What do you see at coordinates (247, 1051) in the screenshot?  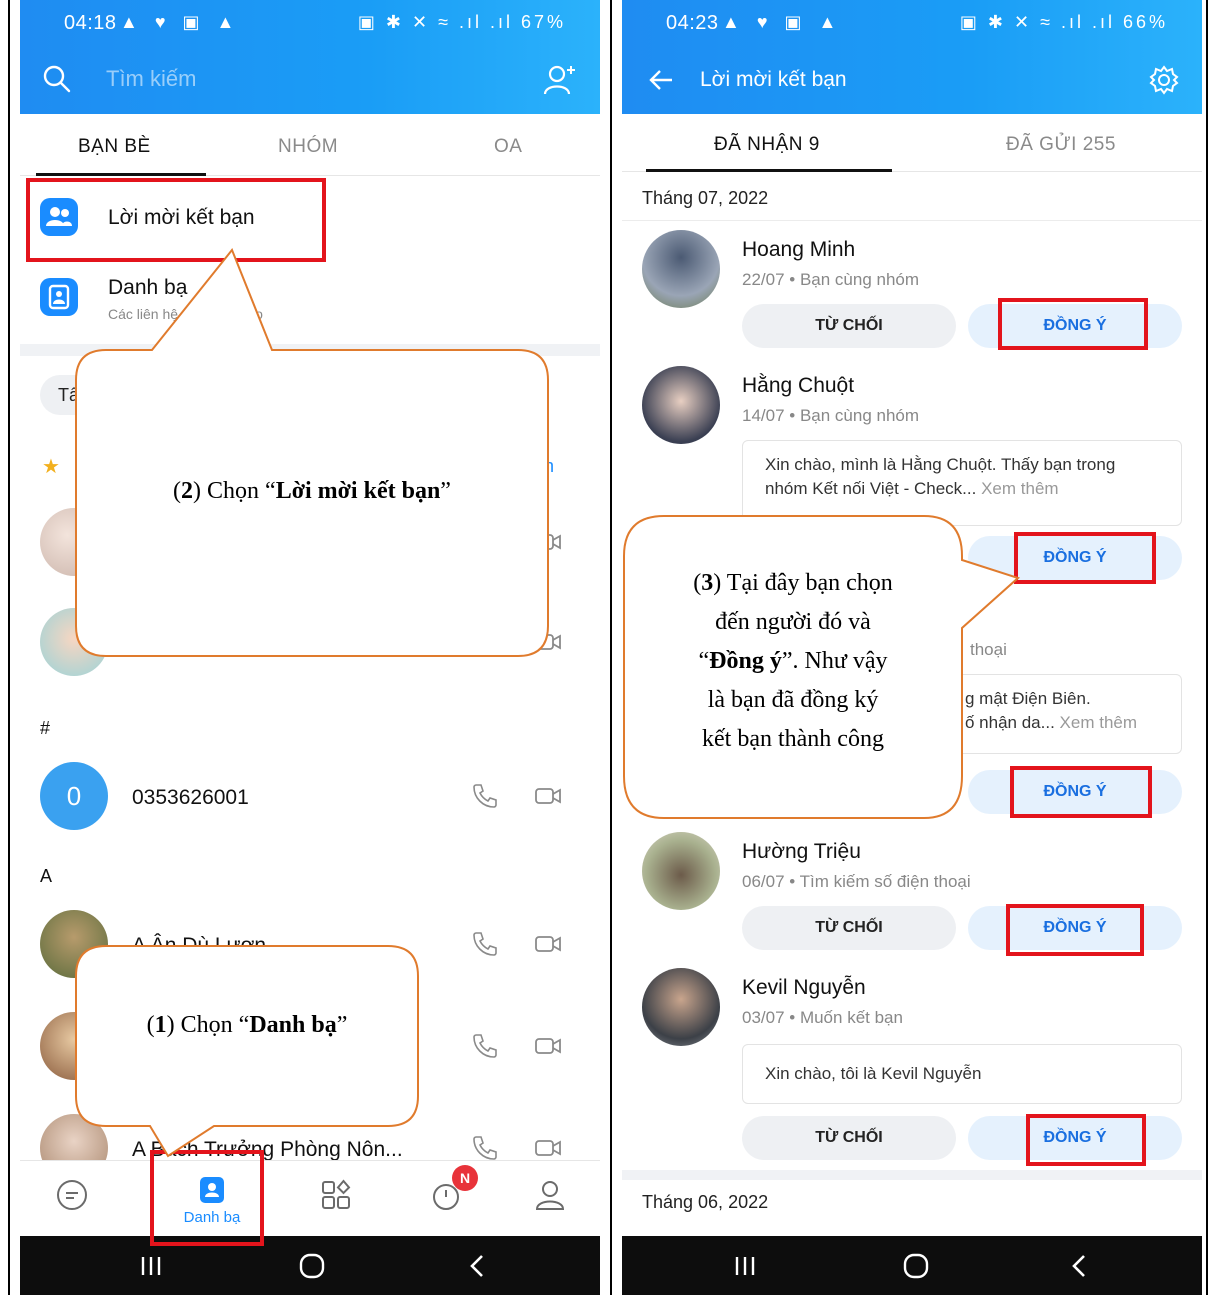 I see `callout-1-bubble` at bounding box center [247, 1051].